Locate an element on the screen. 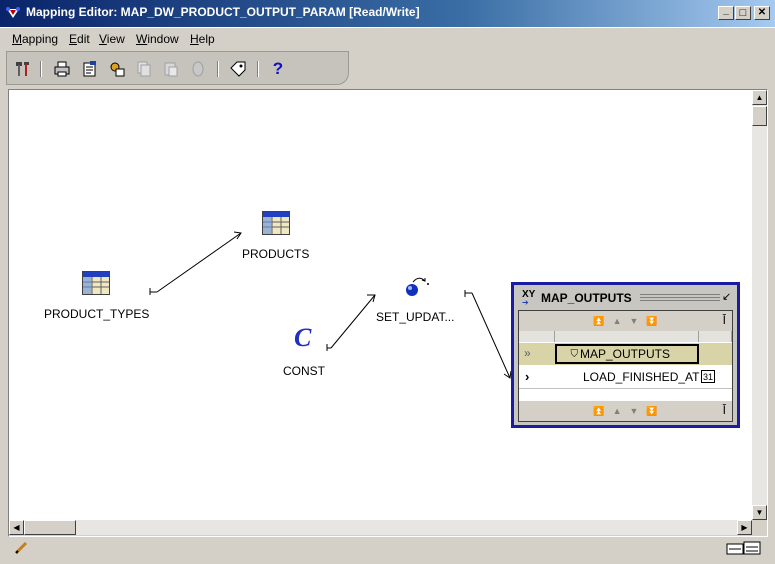 The width and height of the screenshot is (775, 564). menu-bar: Mapping Edit View Window Help is located at coordinates (387, 39).